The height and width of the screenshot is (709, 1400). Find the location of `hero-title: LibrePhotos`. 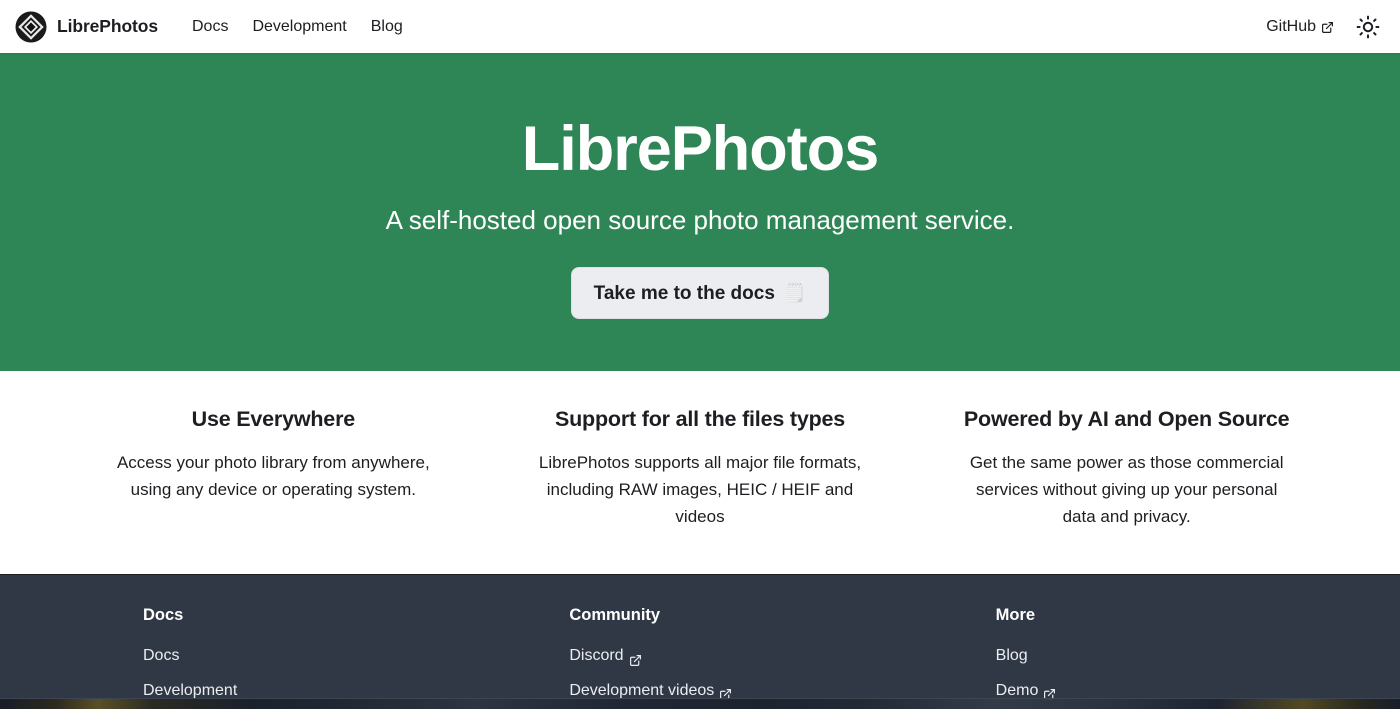

hero-title: LibrePhotos is located at coordinates (700, 149).